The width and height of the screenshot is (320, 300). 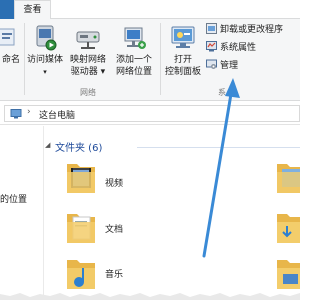 What do you see at coordinates (88, 72) in the screenshot?
I see `map-drive-label-2: 驱动器 ▾` at bounding box center [88, 72].